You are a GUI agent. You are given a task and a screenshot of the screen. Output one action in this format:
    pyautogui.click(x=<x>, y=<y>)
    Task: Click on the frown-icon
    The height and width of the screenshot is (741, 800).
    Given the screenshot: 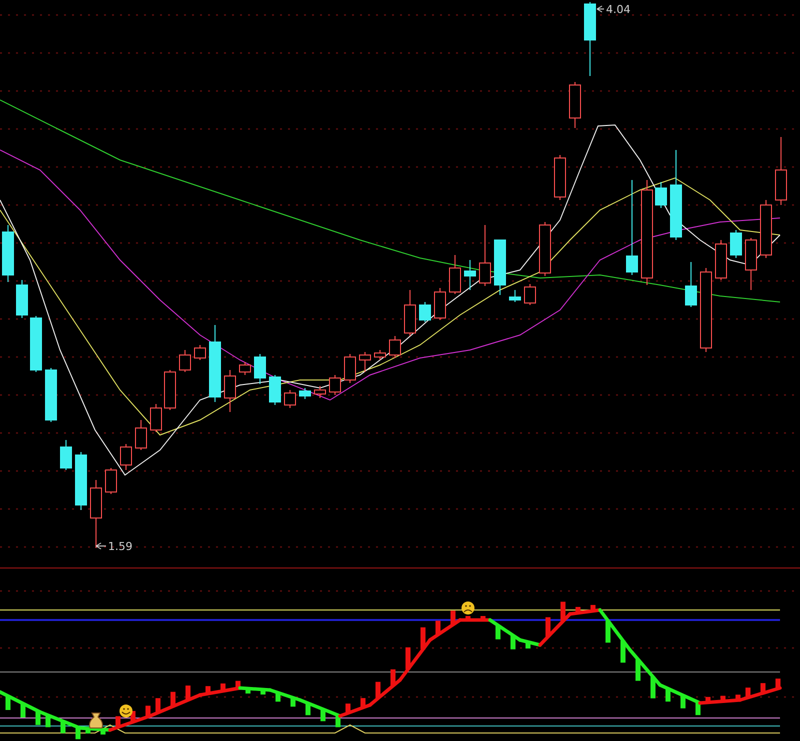 What is the action you would take?
    pyautogui.click(x=468, y=608)
    